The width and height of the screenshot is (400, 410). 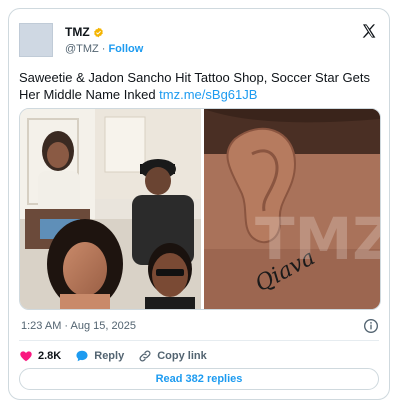 What do you see at coordinates (78, 326) in the screenshot?
I see `timestamp: 1:23 AM · Aug 15, 2025` at bounding box center [78, 326].